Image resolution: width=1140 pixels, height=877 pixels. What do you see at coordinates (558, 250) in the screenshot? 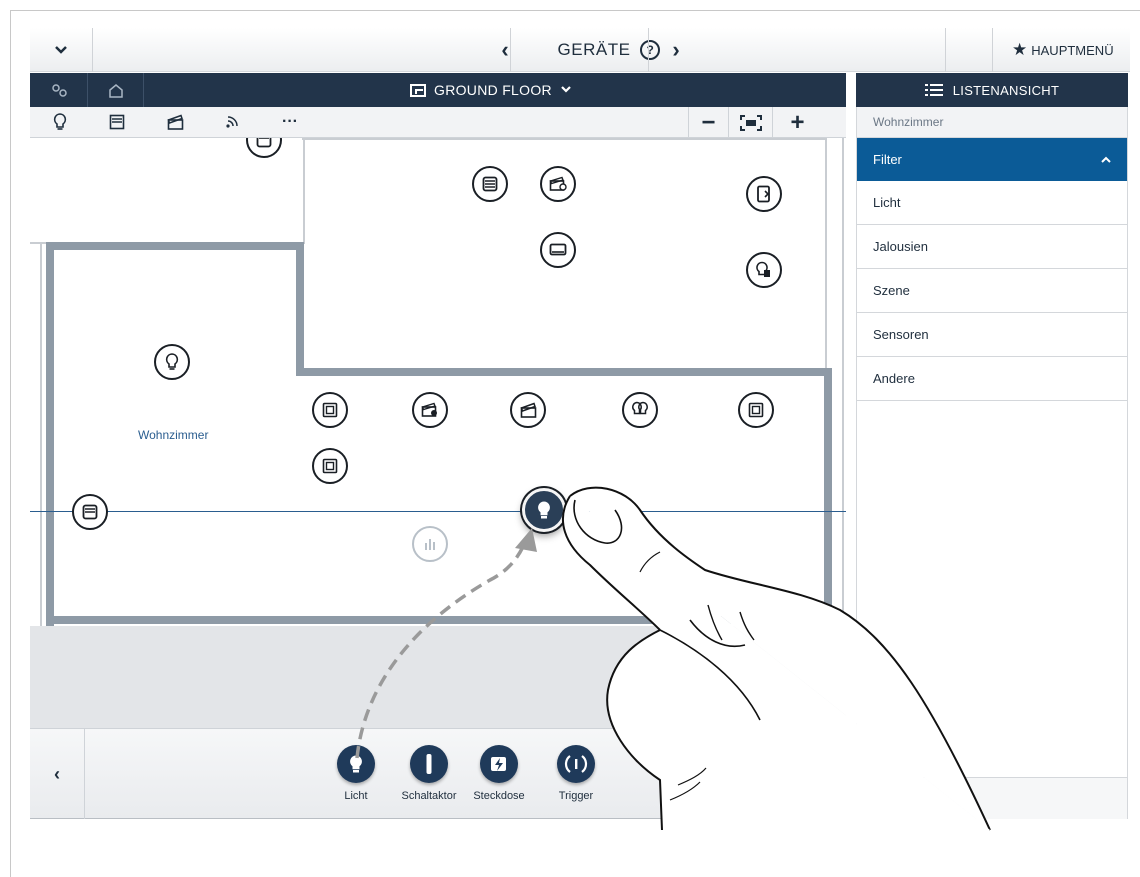
I see `display-panel-icon` at bounding box center [558, 250].